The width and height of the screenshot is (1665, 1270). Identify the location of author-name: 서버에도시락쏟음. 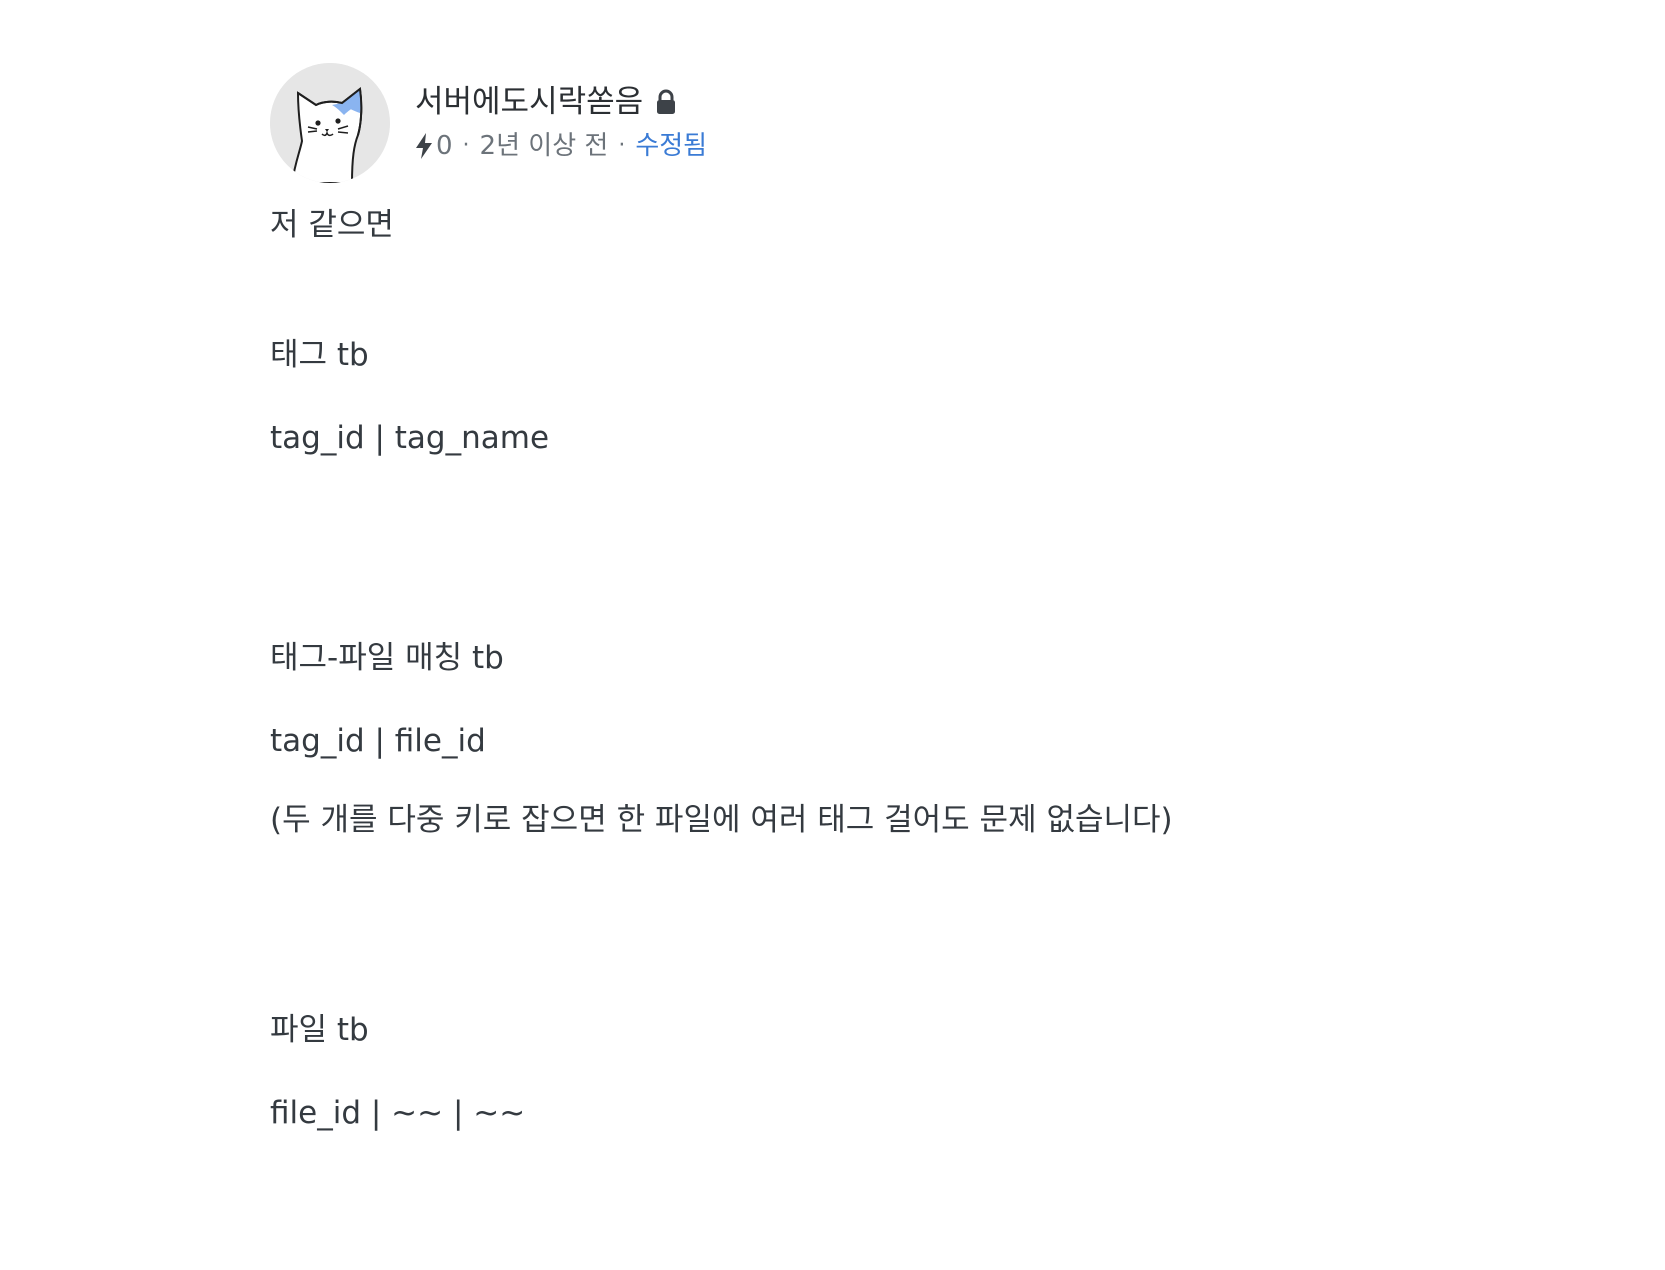
(529, 102).